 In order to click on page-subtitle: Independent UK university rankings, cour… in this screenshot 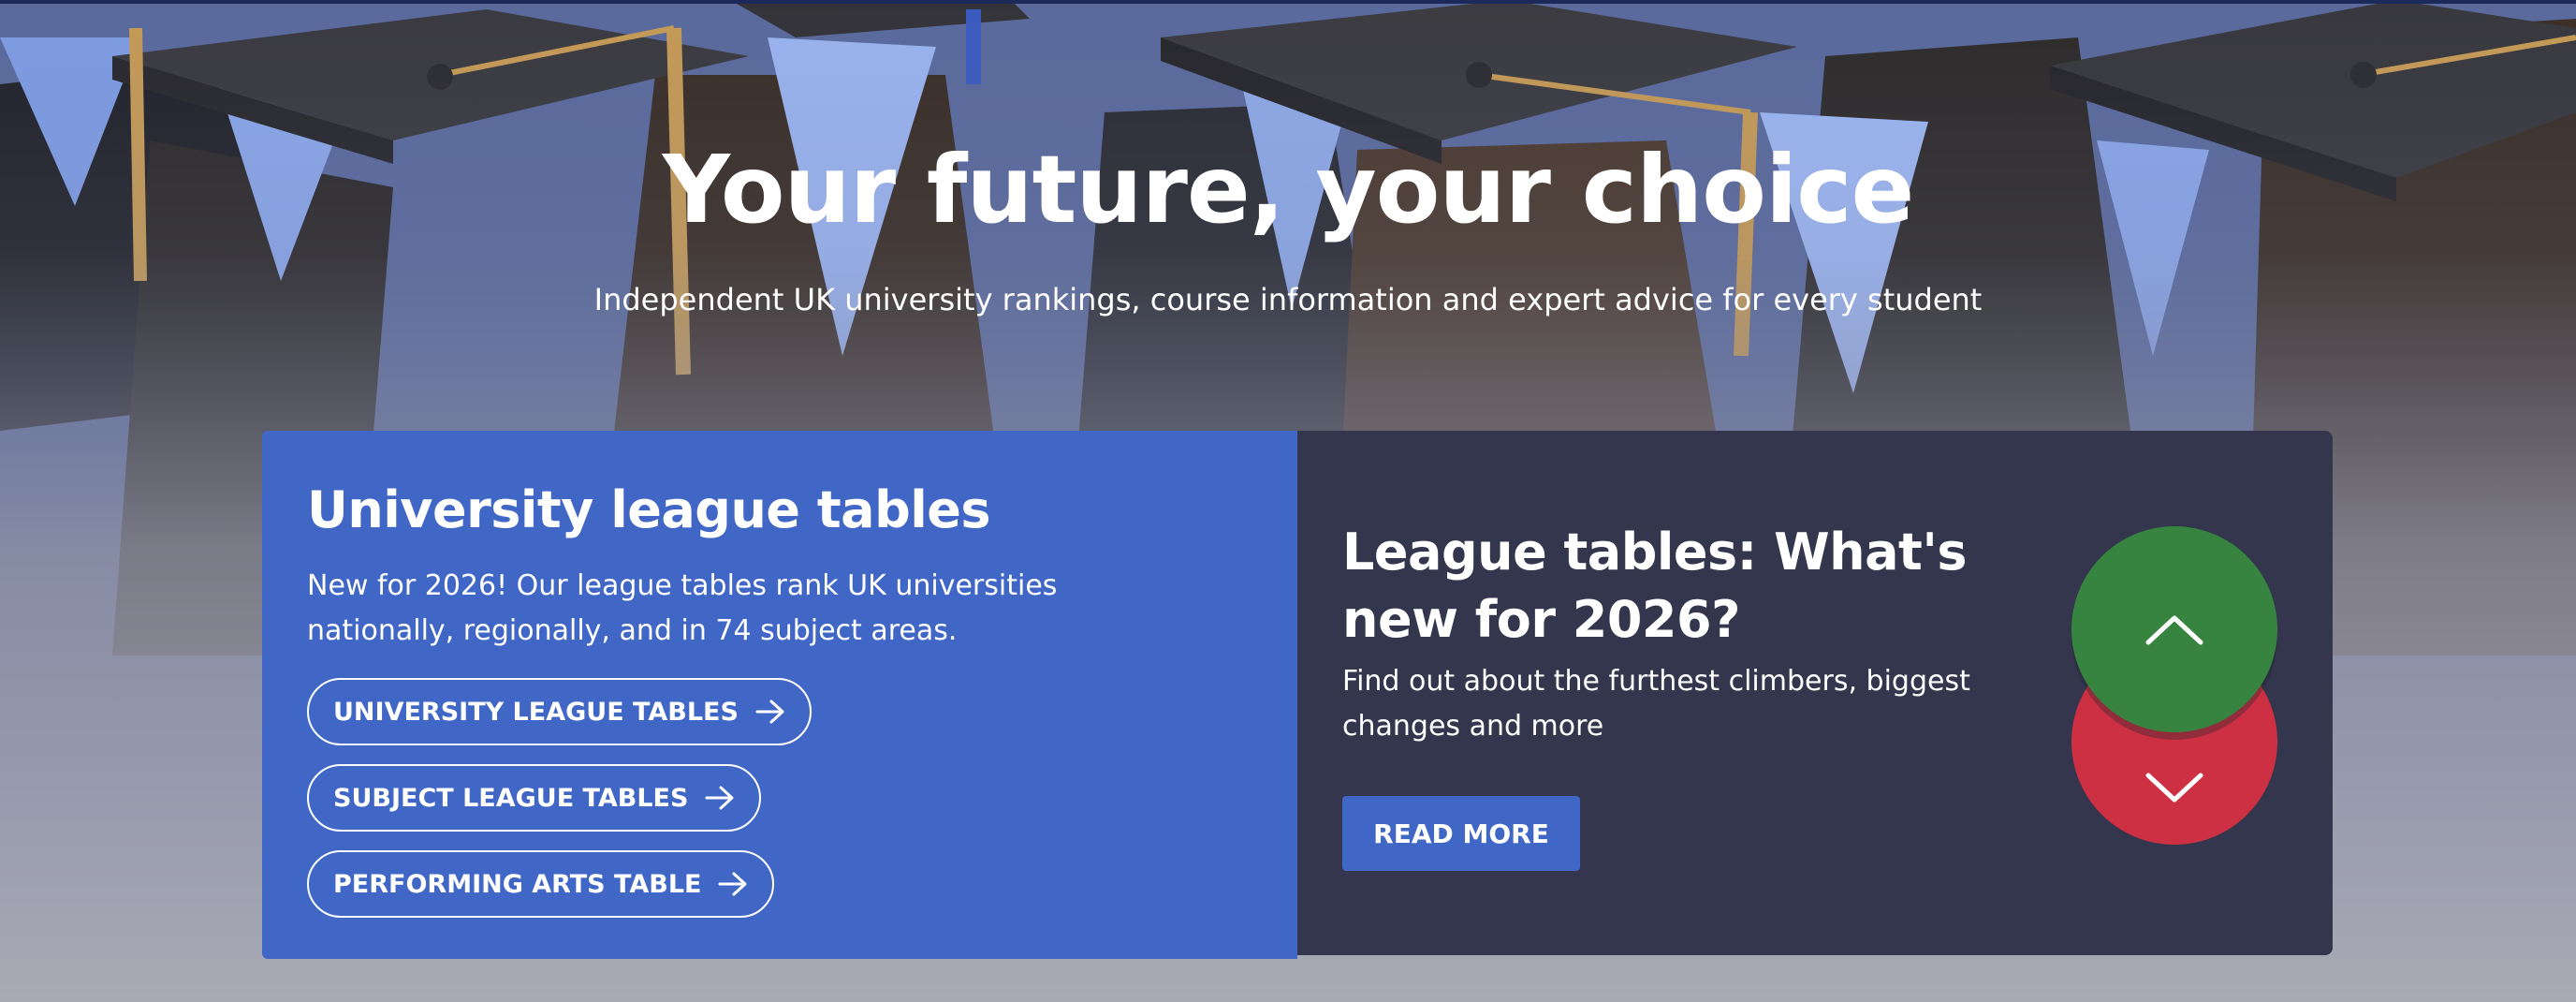, I will do `click(1288, 300)`.